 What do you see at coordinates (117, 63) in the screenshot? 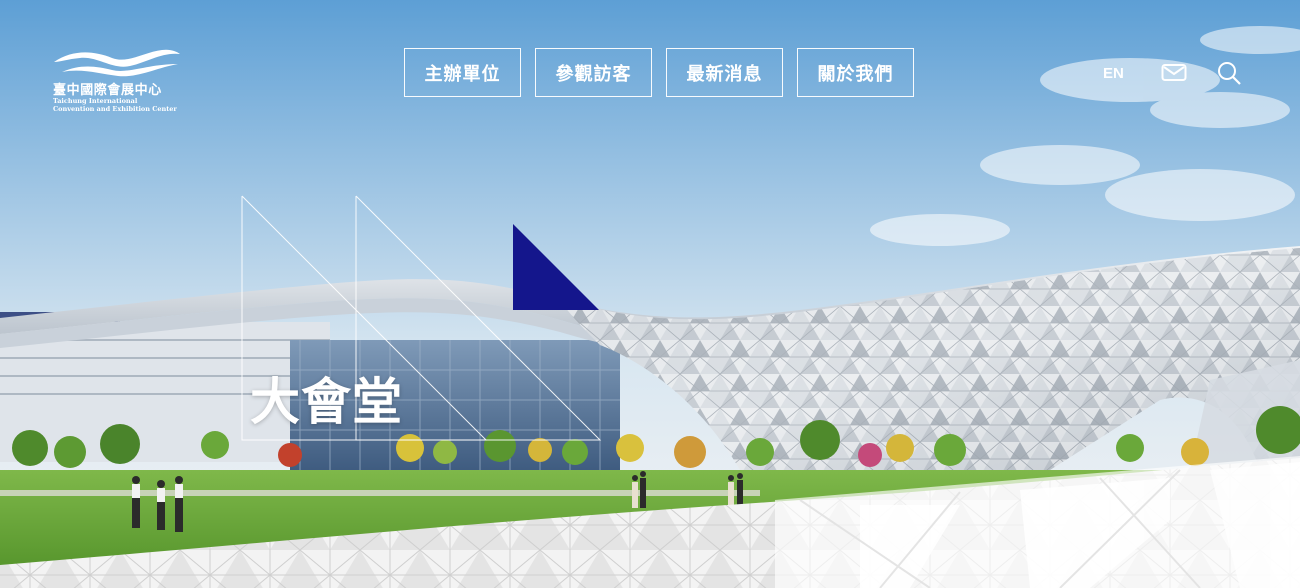
I see `logo-wave-icon` at bounding box center [117, 63].